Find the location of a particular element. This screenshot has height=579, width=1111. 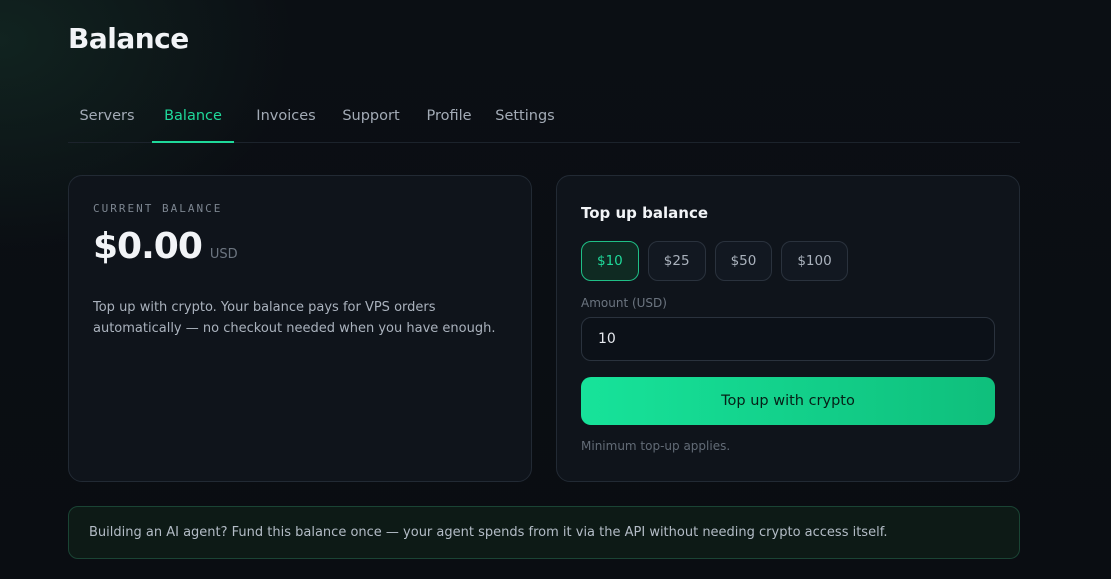

balance-amount-row: $0.00 USD is located at coordinates (165, 246).